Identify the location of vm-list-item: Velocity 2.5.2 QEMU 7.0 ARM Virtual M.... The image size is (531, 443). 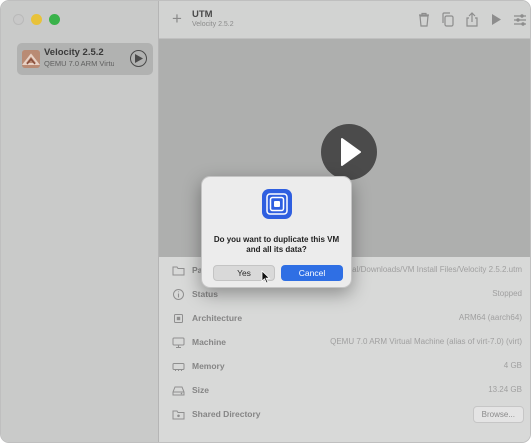
(85, 59).